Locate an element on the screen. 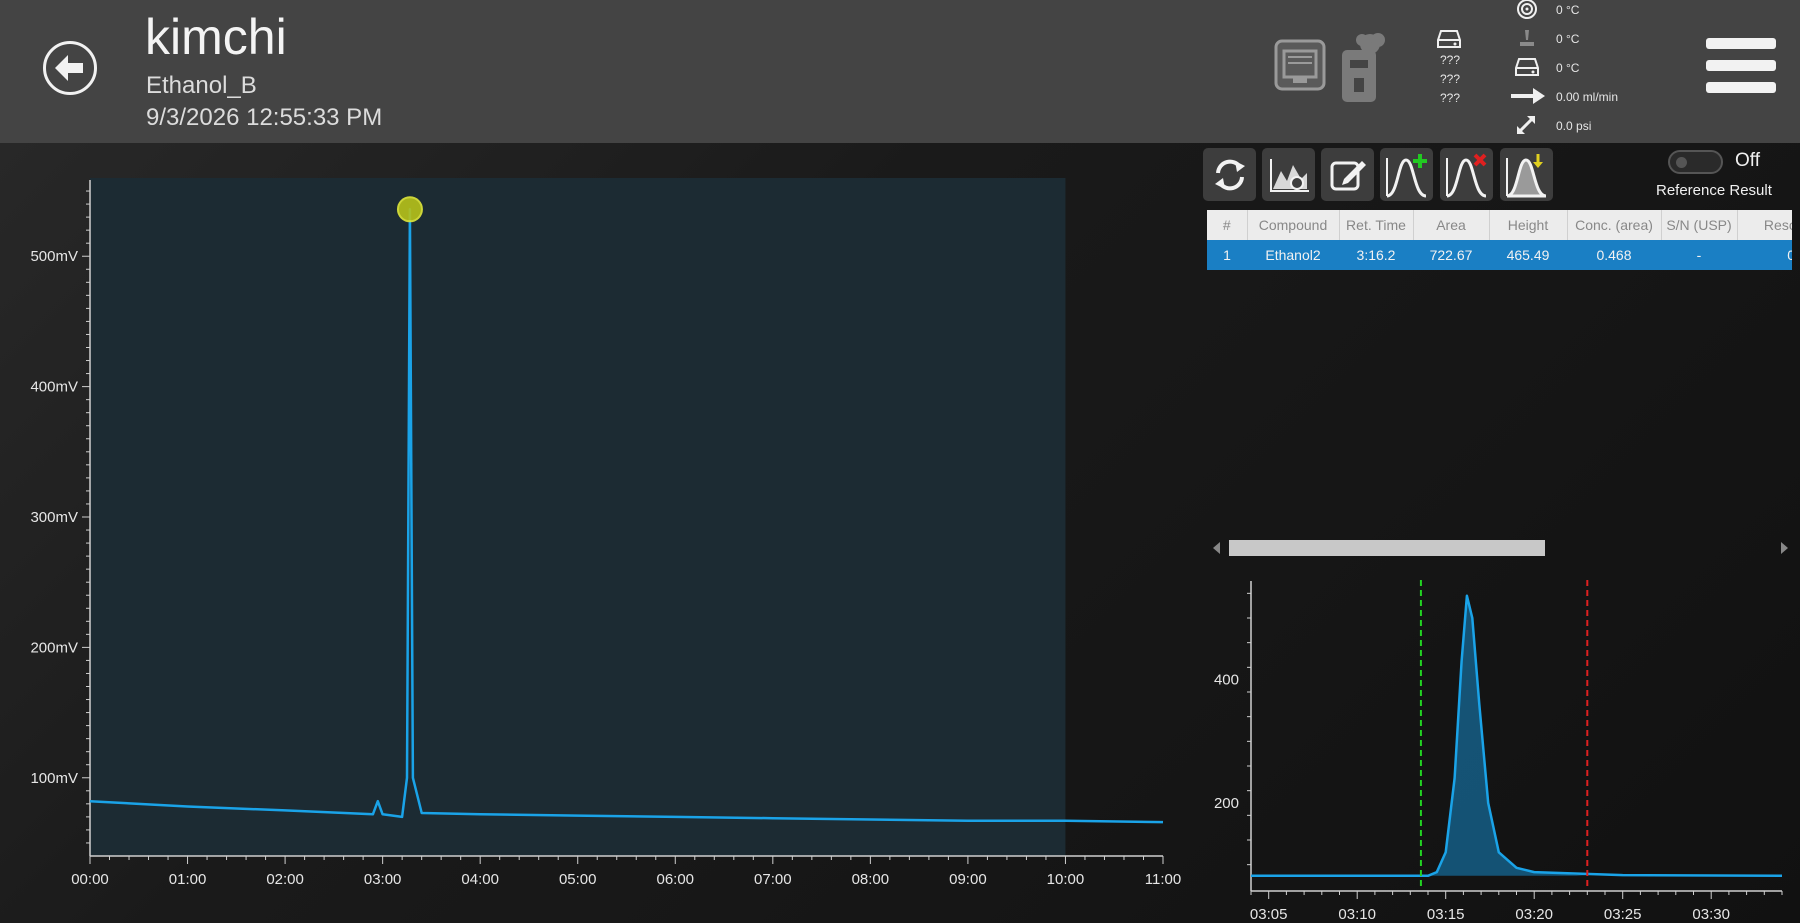 The image size is (1800, 923). arrow-left-icon is located at coordinates (69, 68).